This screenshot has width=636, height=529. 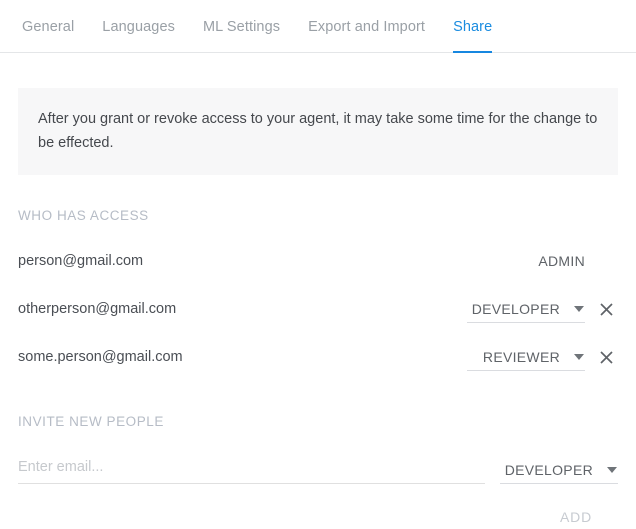 What do you see at coordinates (97, 309) in the screenshot?
I see `access-email: otherperson@gmail.com` at bounding box center [97, 309].